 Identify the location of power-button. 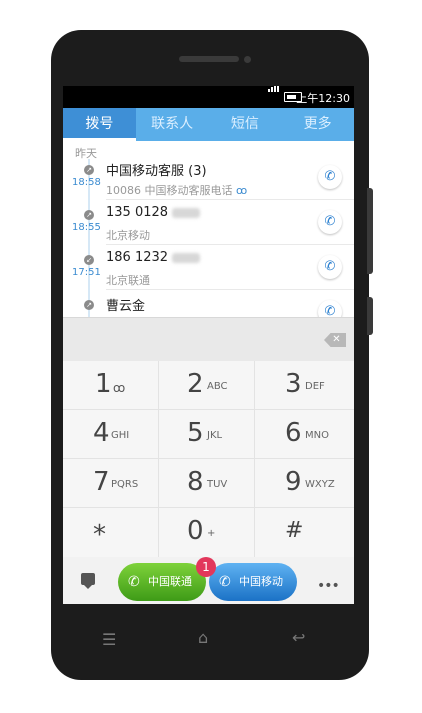
(370, 316).